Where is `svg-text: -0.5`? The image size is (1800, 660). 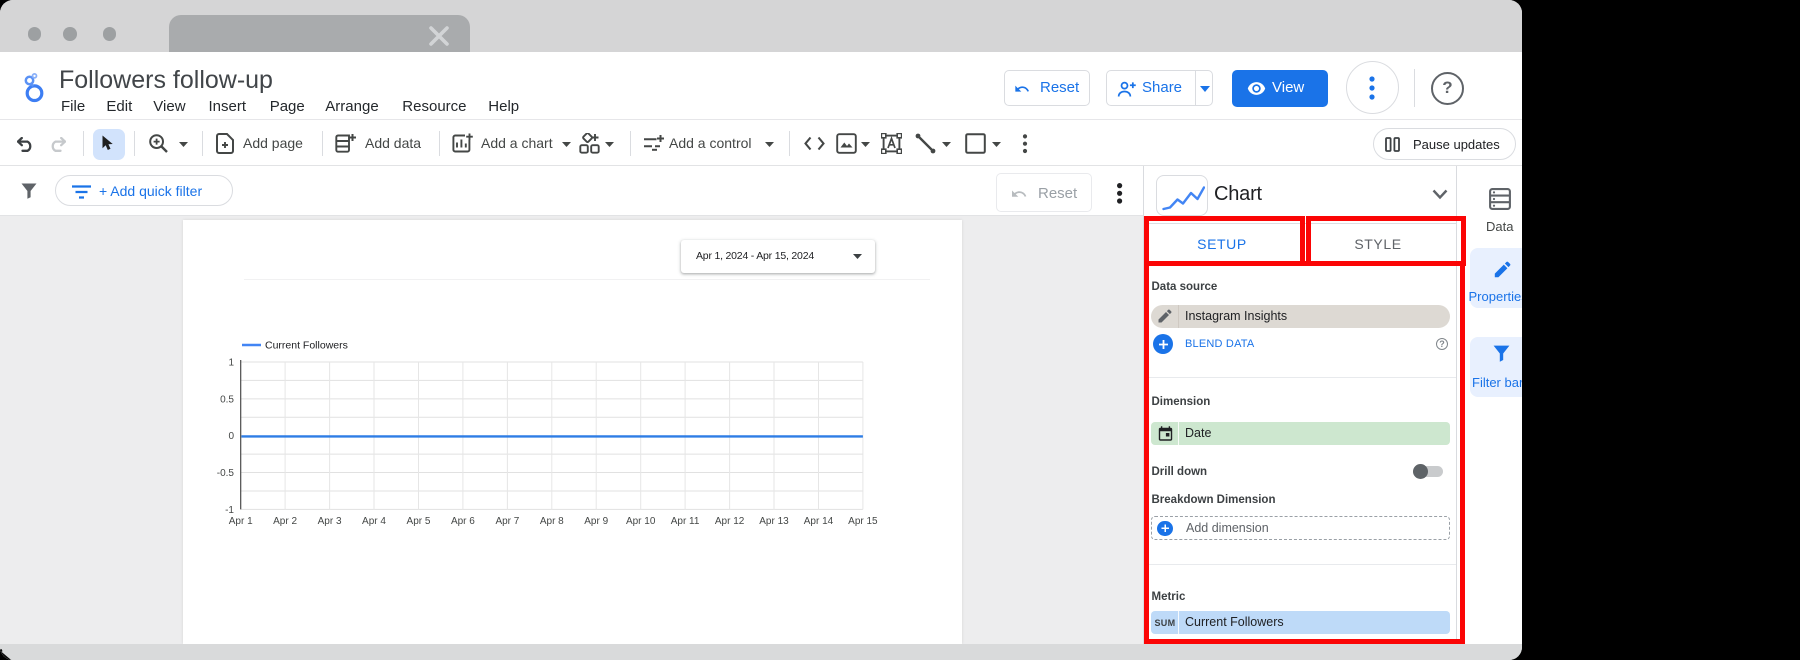
svg-text: -0.5 is located at coordinates (226, 473).